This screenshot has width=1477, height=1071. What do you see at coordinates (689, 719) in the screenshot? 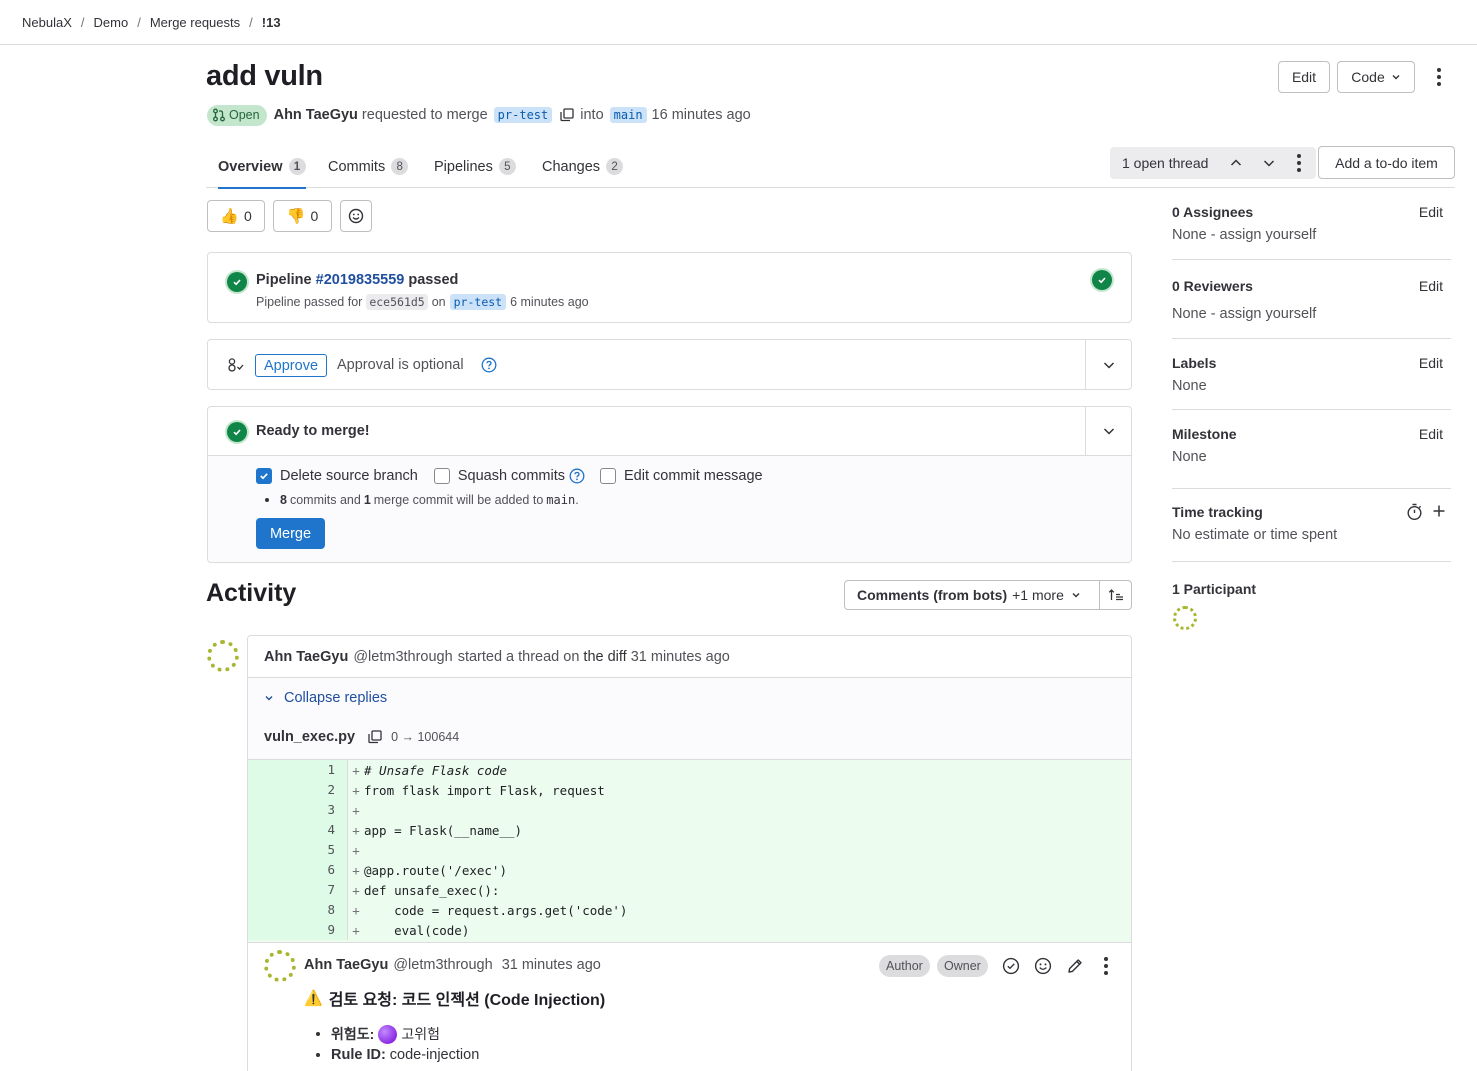
I see `thread-replies-area: Collapse replies vuln_exec.py 0 → 100644` at bounding box center [689, 719].